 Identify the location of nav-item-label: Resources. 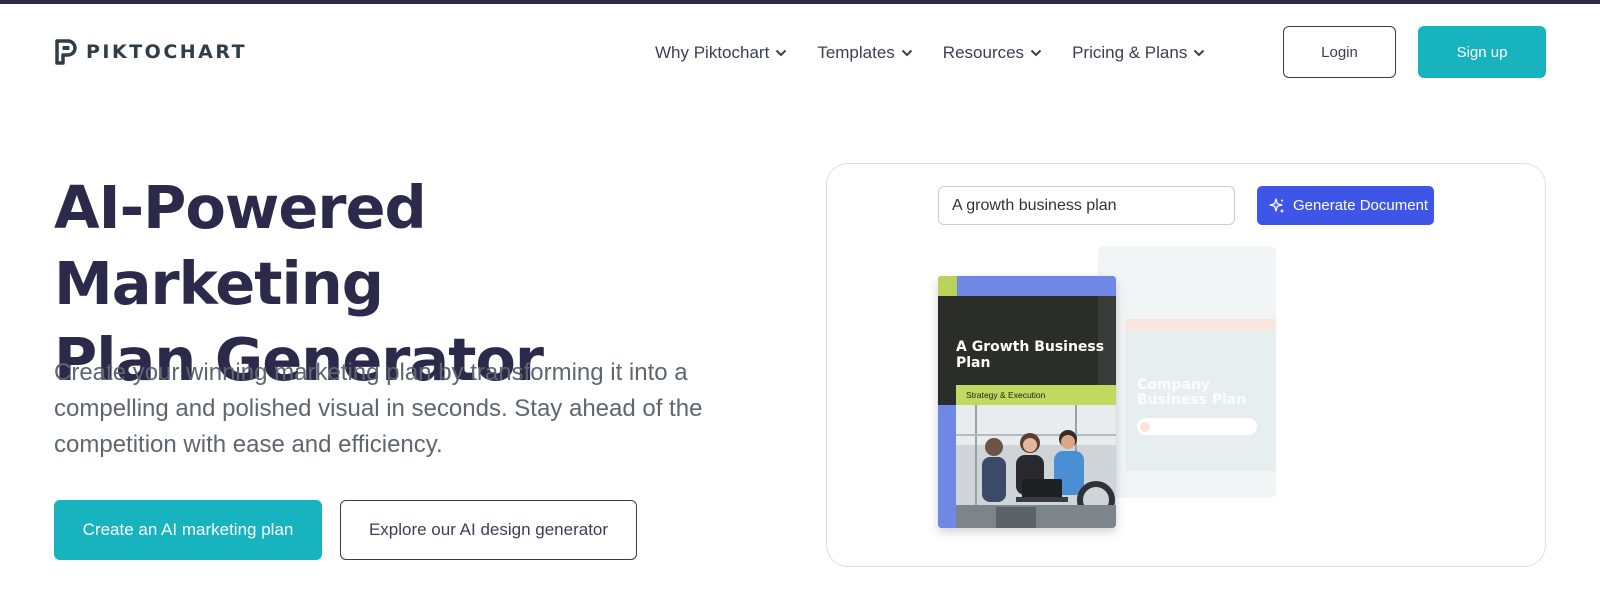
(983, 52).